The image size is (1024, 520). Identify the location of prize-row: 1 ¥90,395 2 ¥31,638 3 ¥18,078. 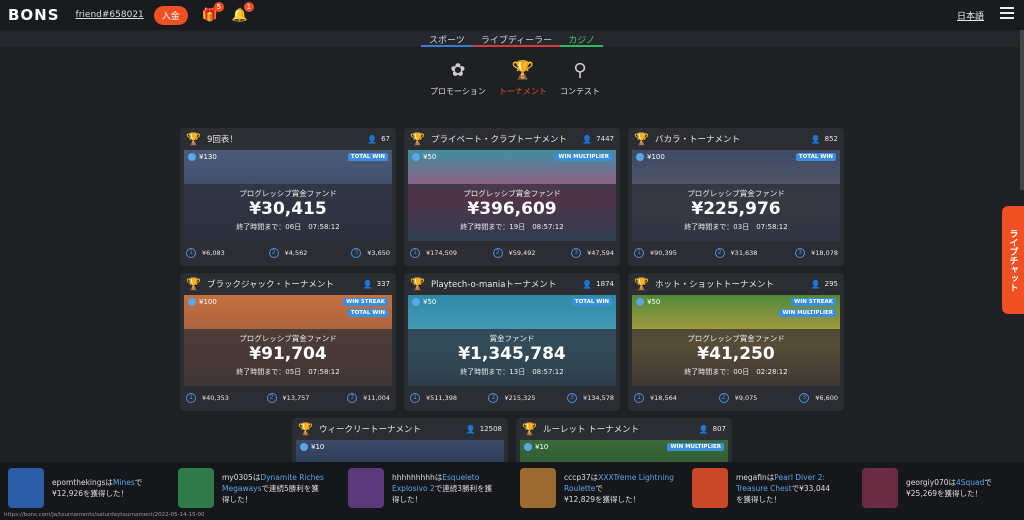
(736, 253).